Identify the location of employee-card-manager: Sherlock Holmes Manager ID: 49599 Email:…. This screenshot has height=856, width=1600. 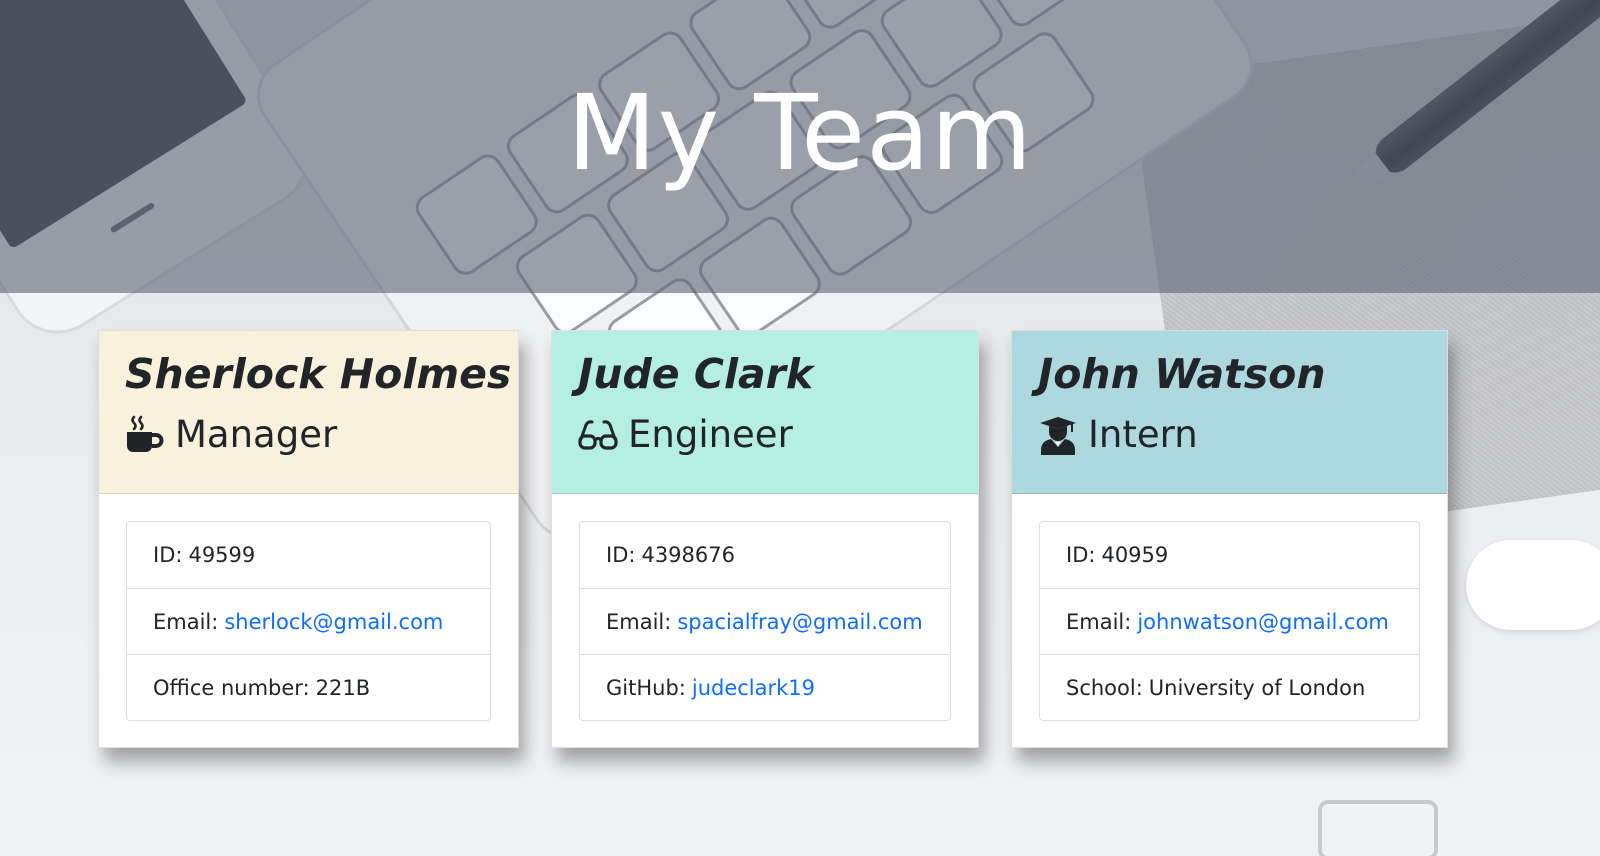
(308, 539).